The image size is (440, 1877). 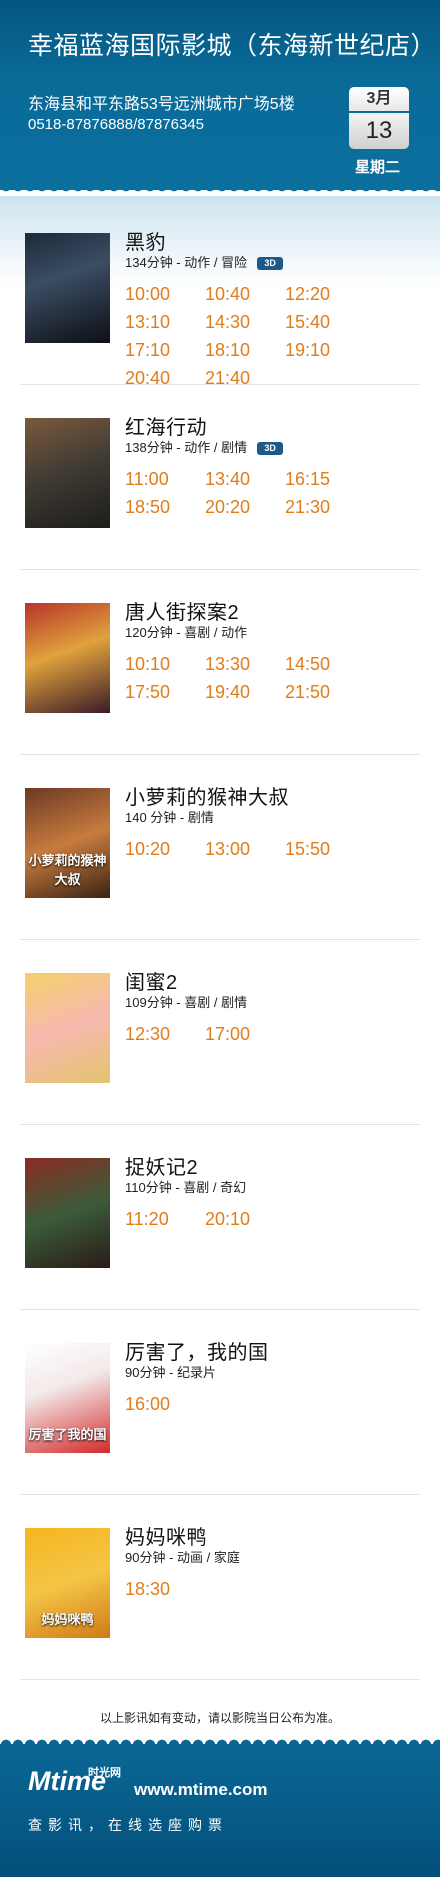 What do you see at coordinates (67, 1434) in the screenshot?
I see `poster-title-text: 厉害了我的国` at bounding box center [67, 1434].